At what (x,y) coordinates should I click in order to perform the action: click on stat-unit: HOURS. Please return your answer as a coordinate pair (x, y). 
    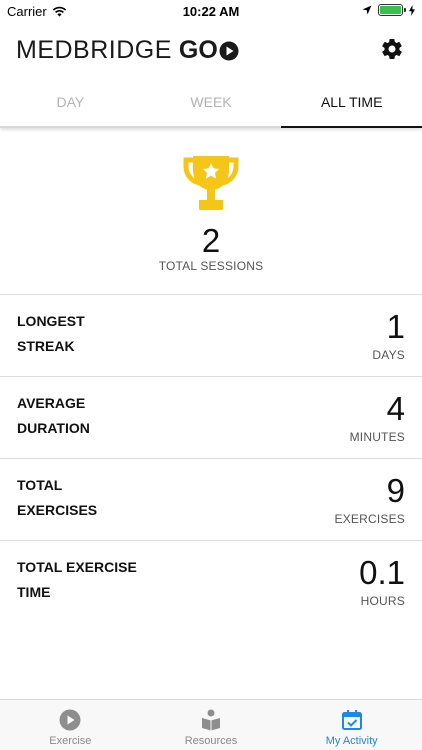
    Looking at the image, I should click on (382, 601).